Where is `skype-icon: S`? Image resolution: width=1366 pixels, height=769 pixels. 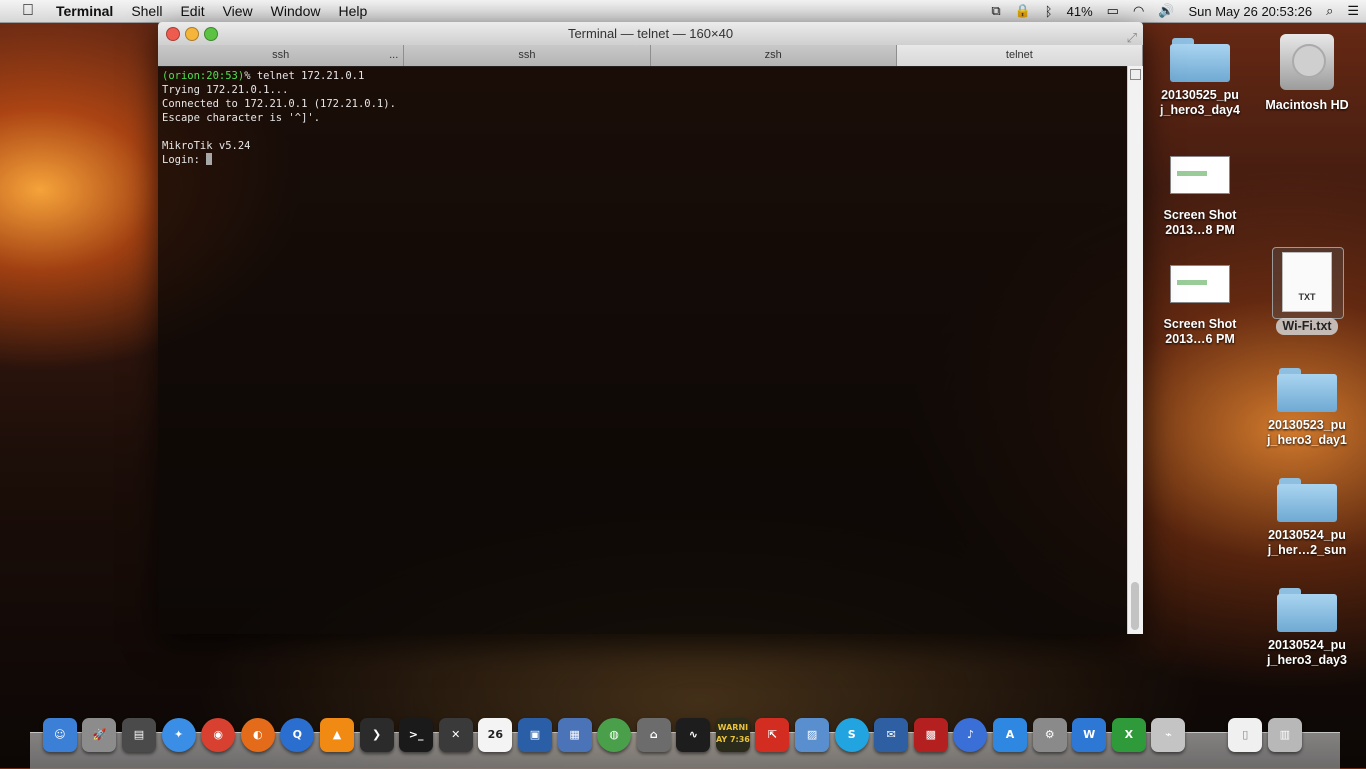 skype-icon: S is located at coordinates (851, 735).